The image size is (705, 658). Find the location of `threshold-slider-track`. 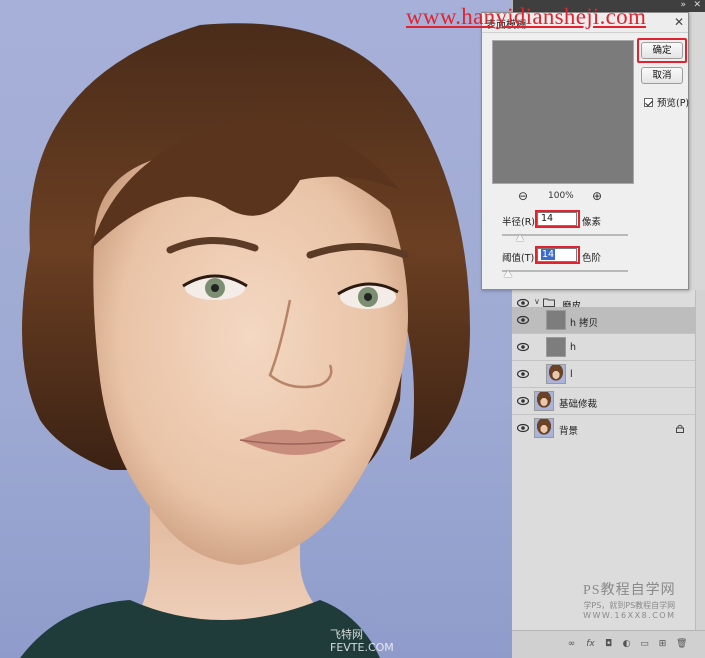

threshold-slider-track is located at coordinates (565, 271).